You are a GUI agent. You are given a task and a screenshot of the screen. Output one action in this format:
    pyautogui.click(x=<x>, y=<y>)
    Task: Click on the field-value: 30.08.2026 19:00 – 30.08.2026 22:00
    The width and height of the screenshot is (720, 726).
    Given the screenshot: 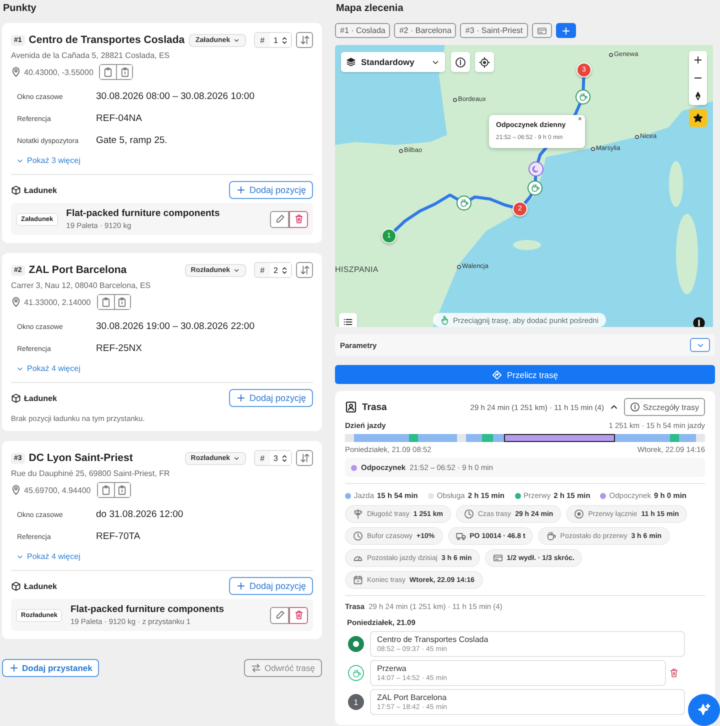 What is the action you would take?
    pyautogui.click(x=175, y=326)
    